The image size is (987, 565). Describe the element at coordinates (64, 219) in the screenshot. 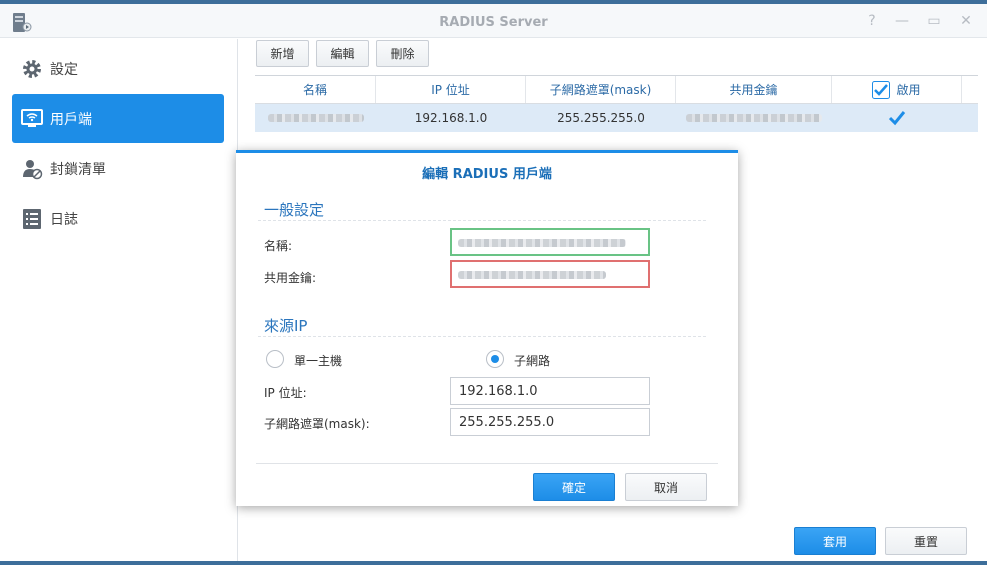

I see `sidebar-item-label: 日誌` at that location.